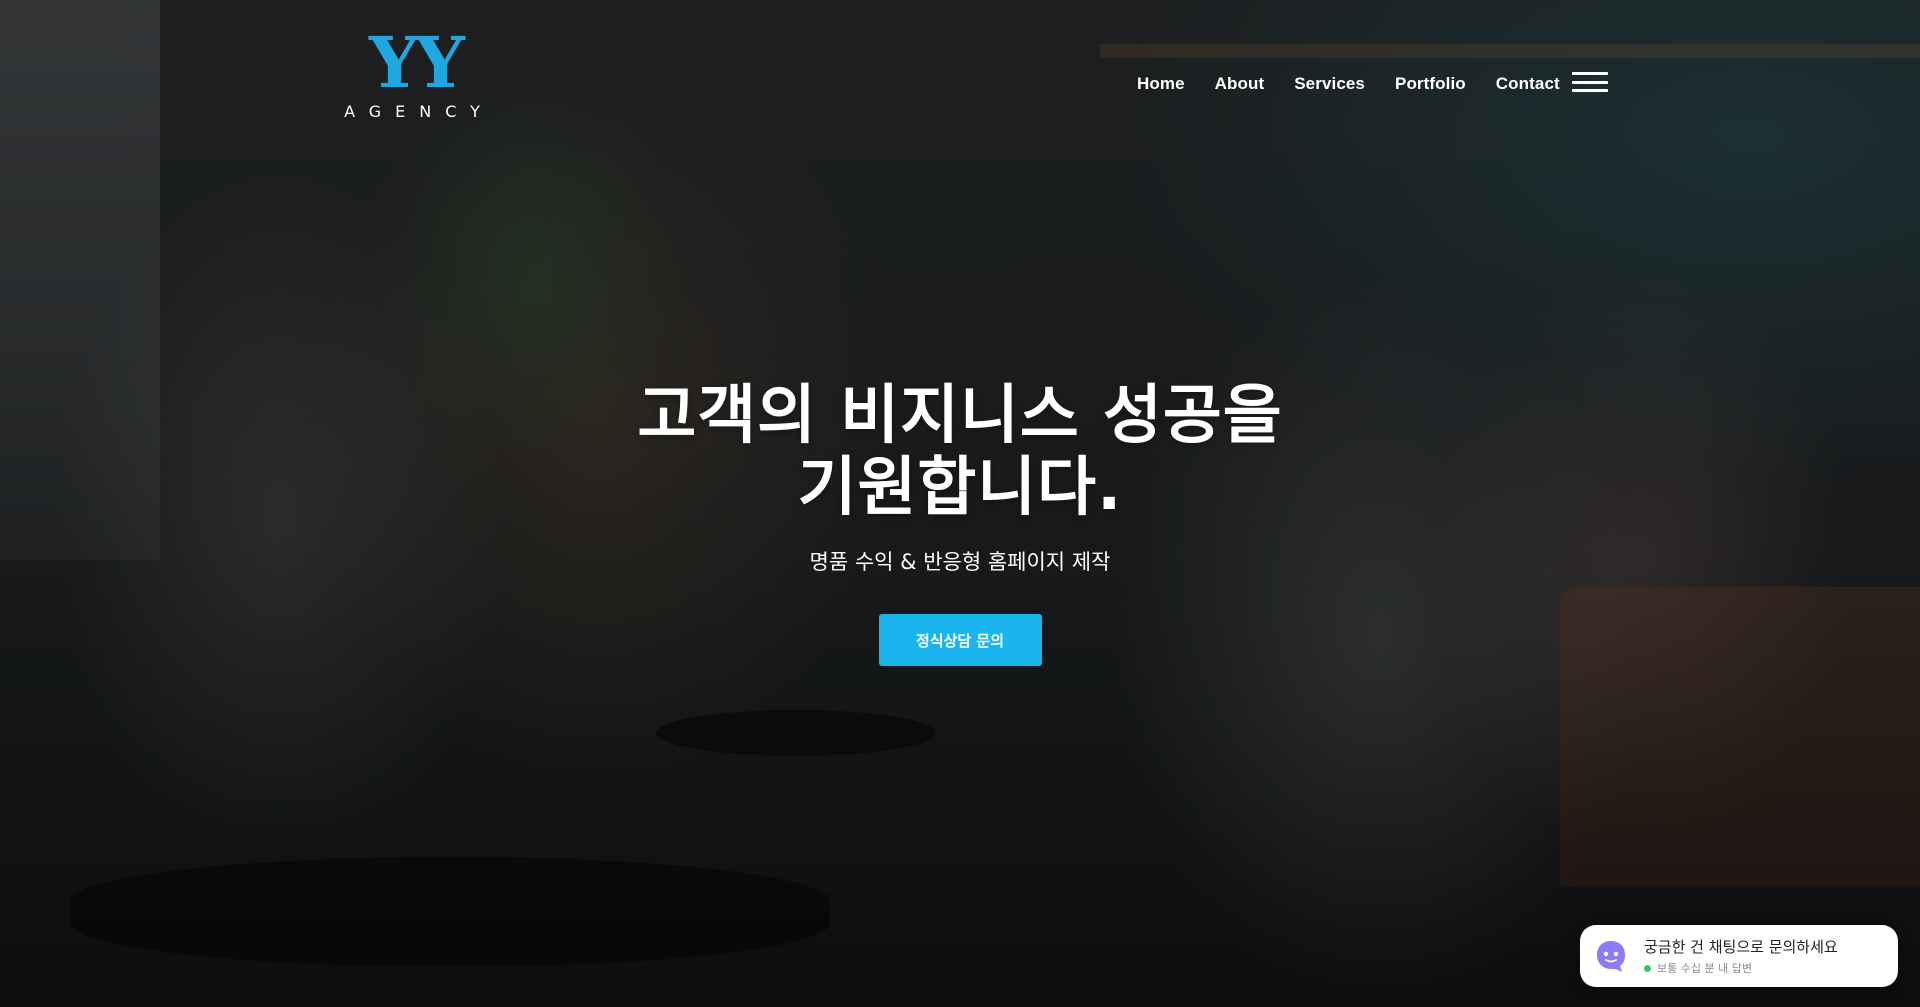  What do you see at coordinates (1611, 956) in the screenshot?
I see `chat-bot-icon` at bounding box center [1611, 956].